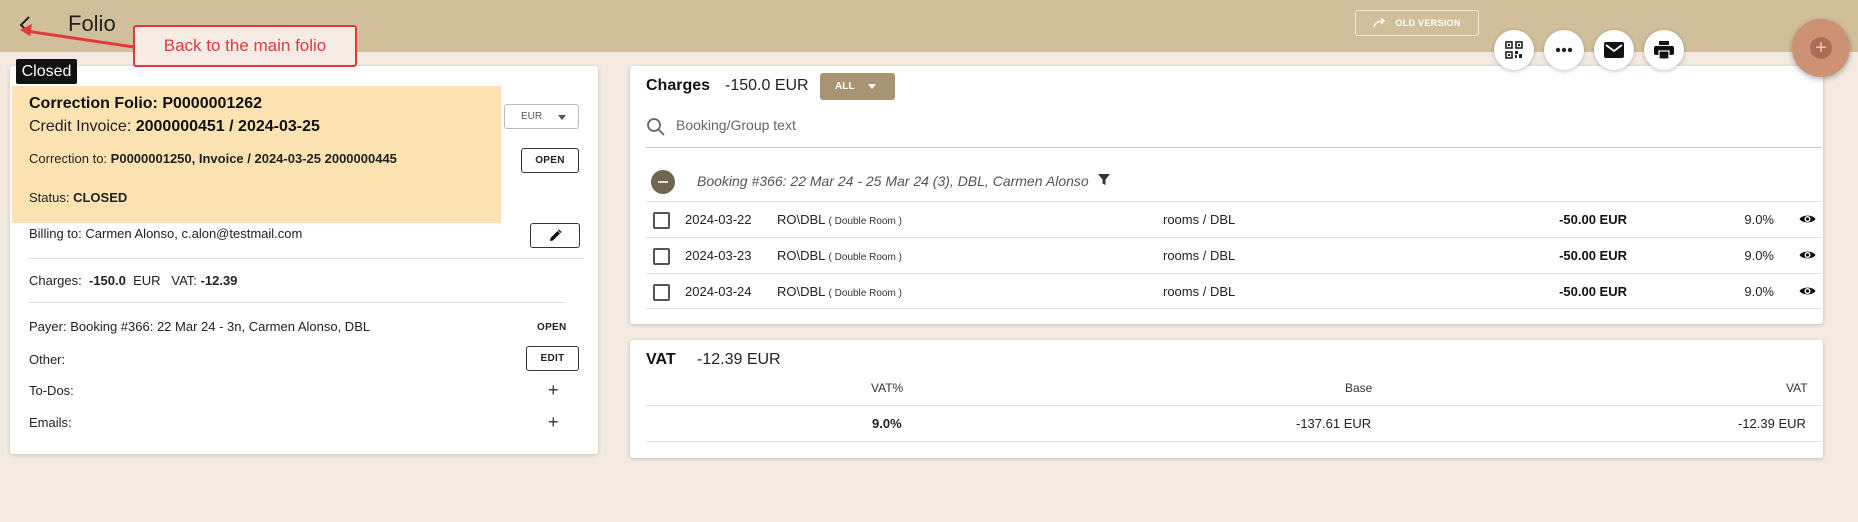  I want to click on vat-amount-cell: -12.39 EUR, so click(1772, 423).